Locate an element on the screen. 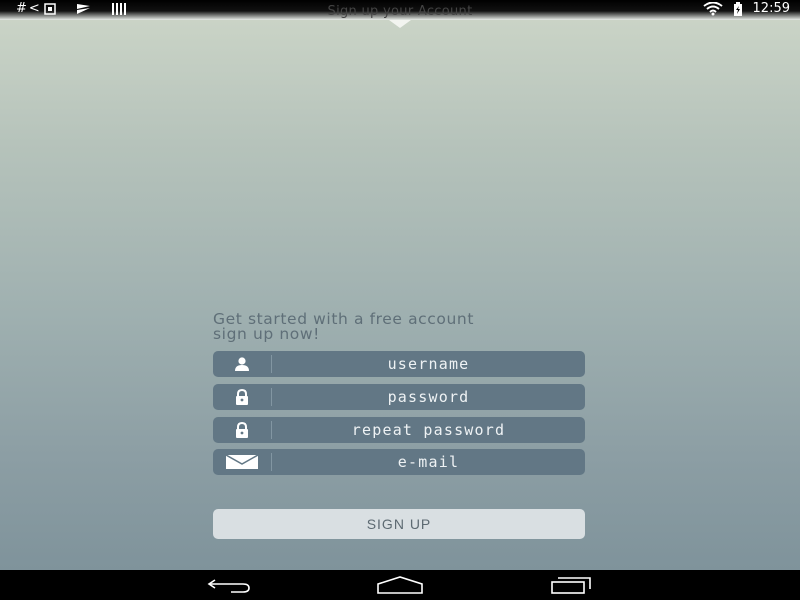  email-field is located at coordinates (399, 462).